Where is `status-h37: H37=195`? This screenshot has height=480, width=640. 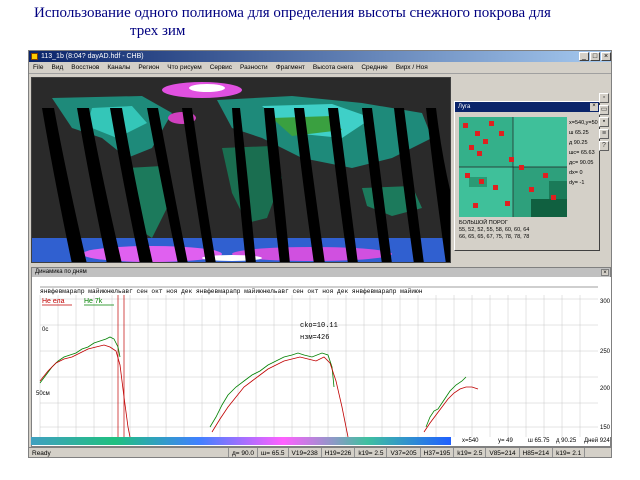 status-h37: H37=195 is located at coordinates (438, 452).